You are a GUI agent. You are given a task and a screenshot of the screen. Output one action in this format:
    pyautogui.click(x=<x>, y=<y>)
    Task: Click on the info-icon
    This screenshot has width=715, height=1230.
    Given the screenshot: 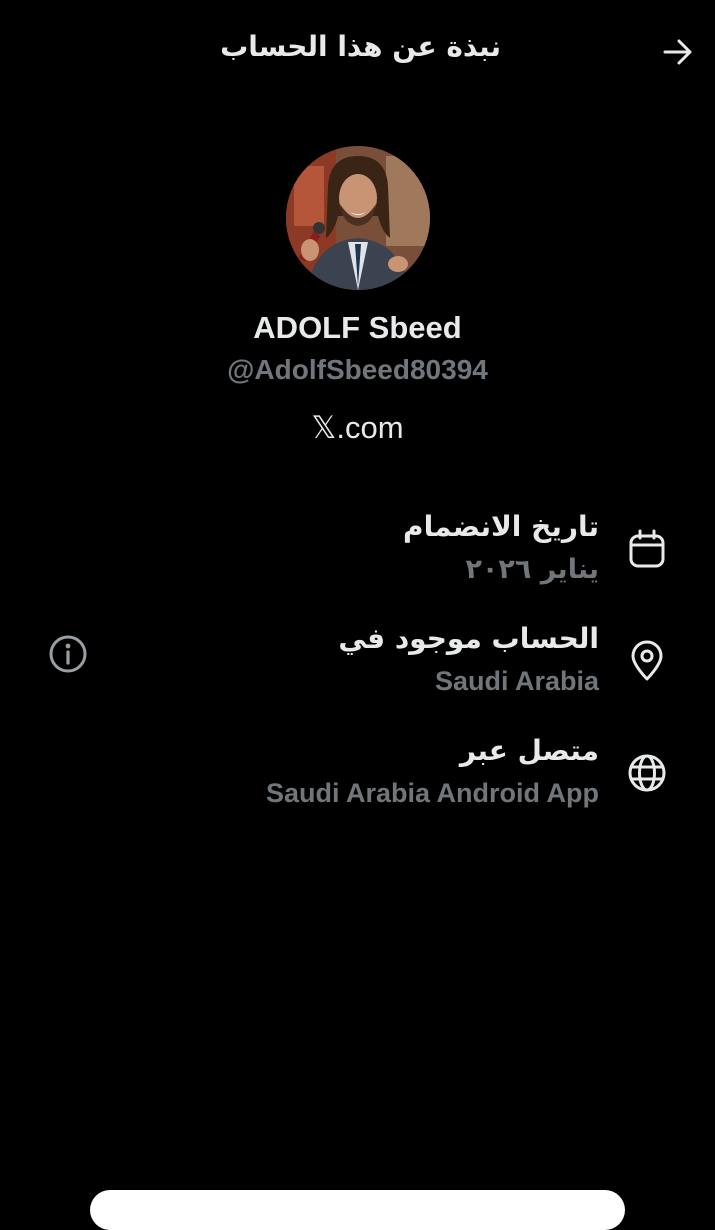 What is the action you would take?
    pyautogui.click(x=68, y=654)
    